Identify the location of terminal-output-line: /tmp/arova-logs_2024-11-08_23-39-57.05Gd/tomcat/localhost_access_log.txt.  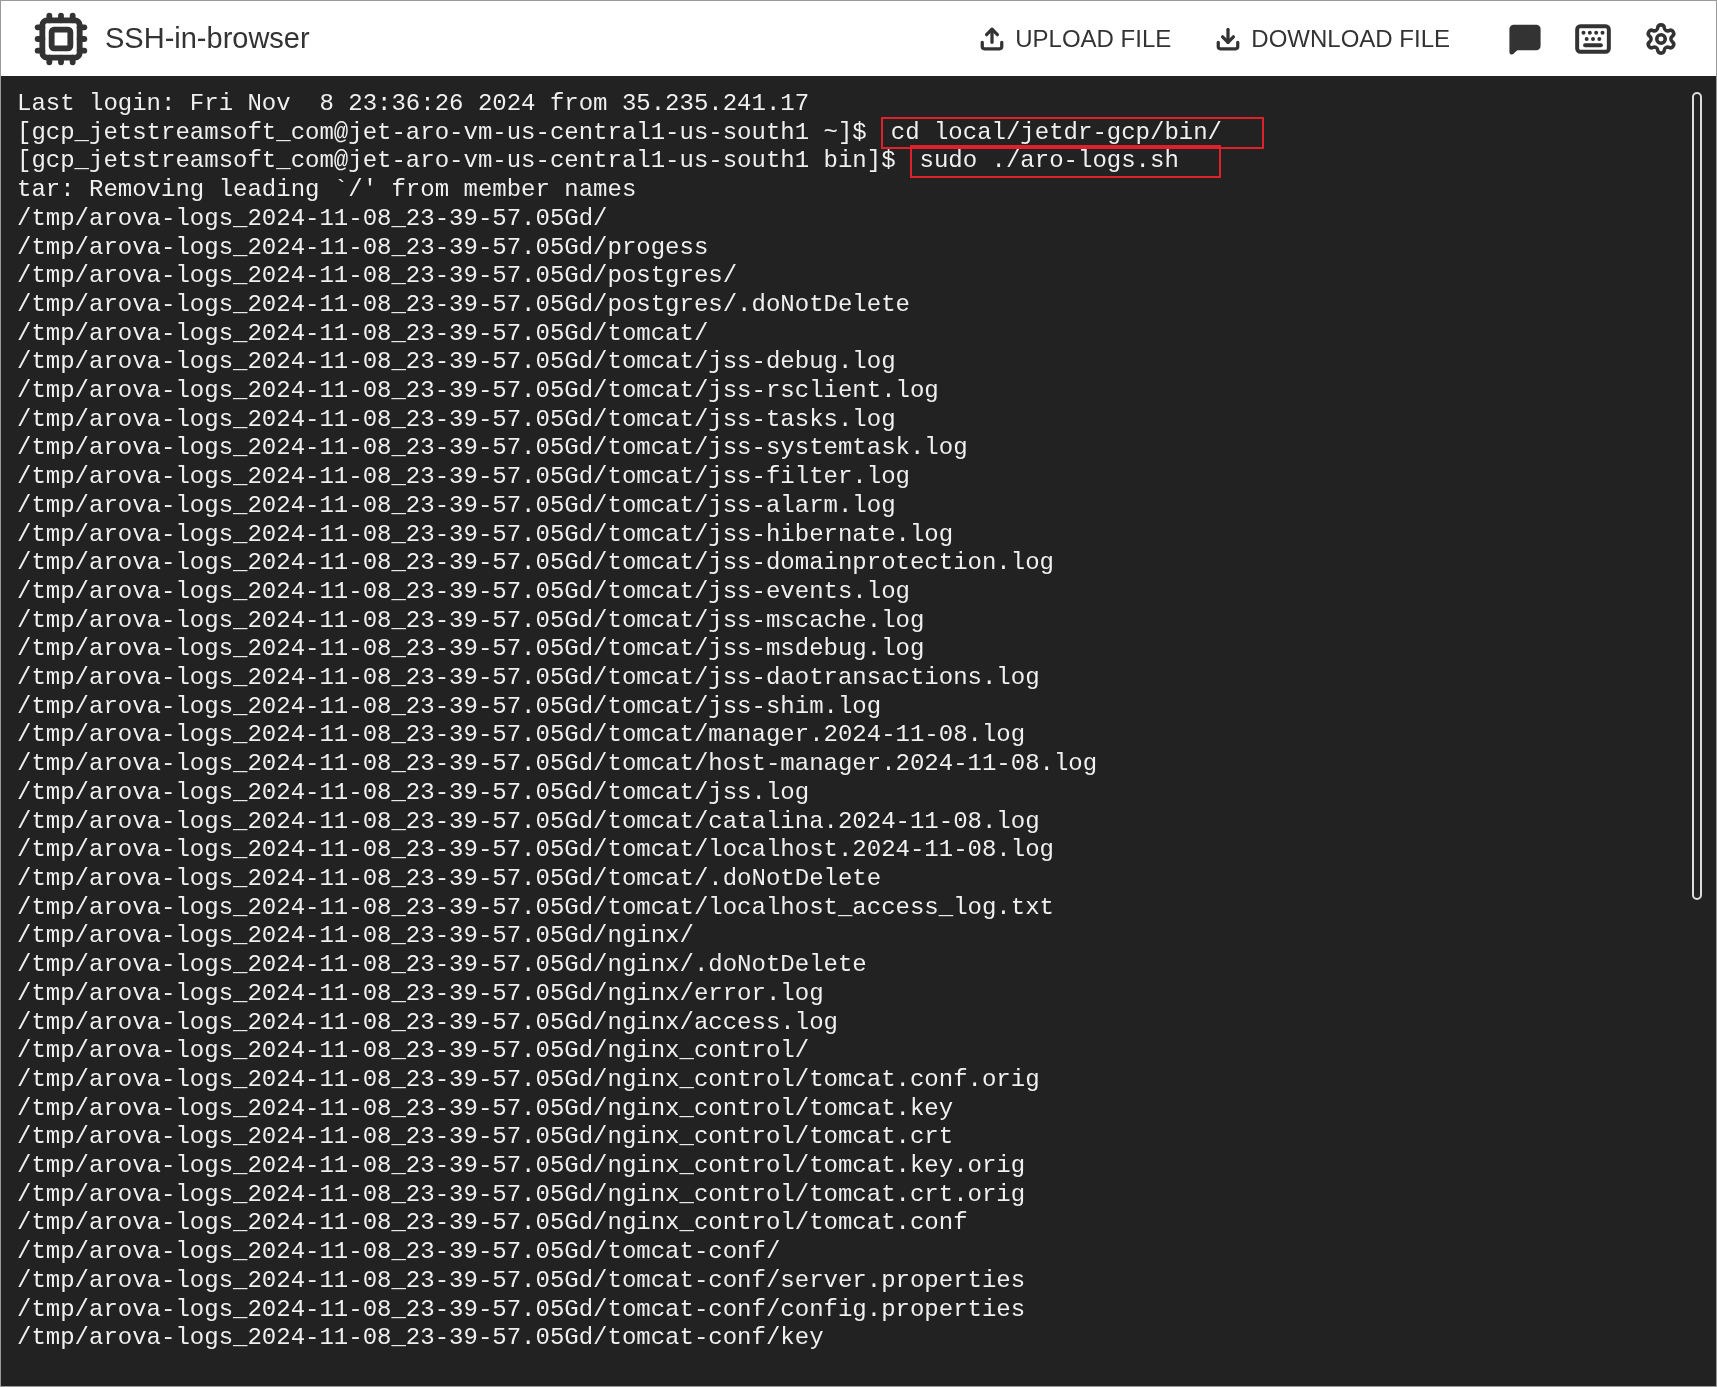
(535, 908).